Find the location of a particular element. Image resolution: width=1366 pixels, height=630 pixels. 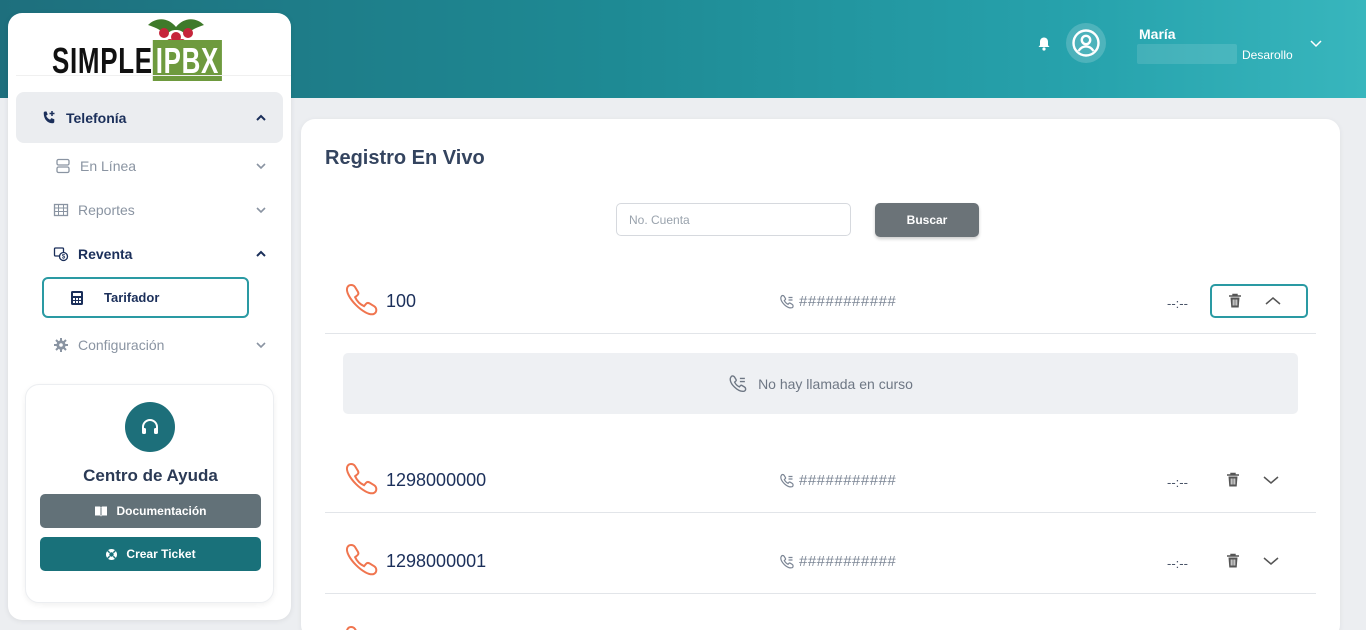

sidebar-item-label: Configuración is located at coordinates (121, 345).